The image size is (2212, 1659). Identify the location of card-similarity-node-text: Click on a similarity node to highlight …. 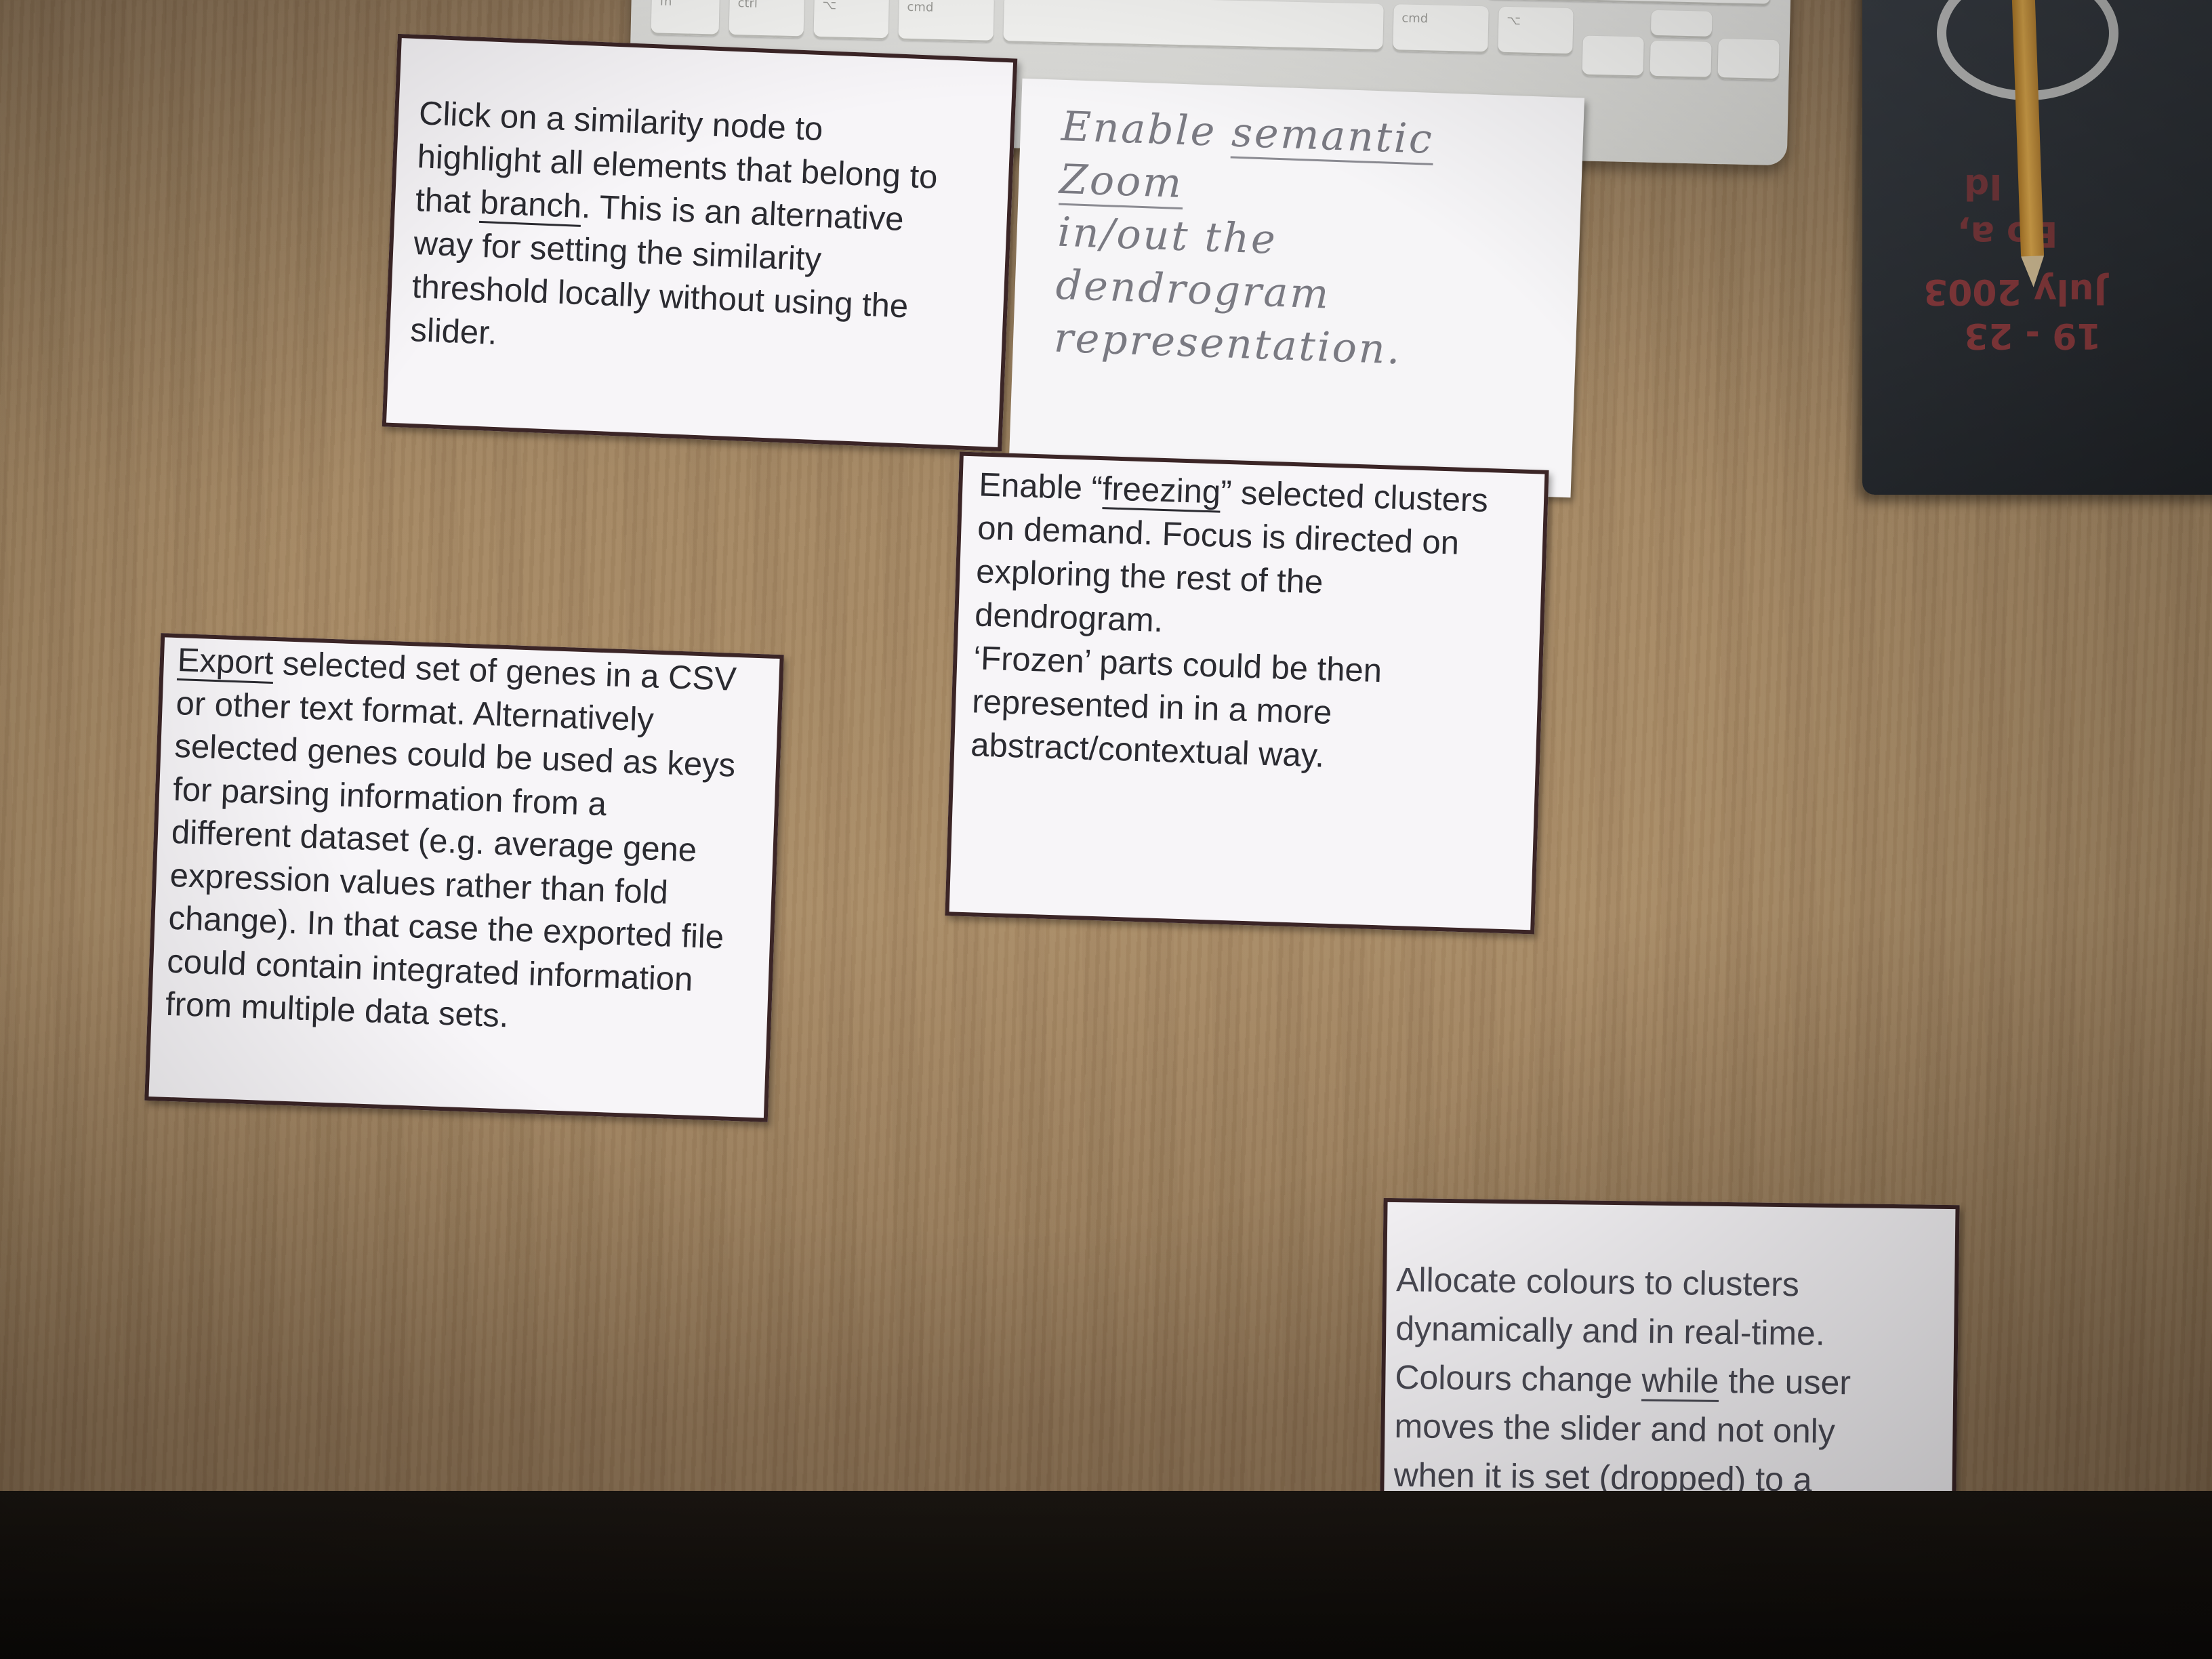
(674, 223).